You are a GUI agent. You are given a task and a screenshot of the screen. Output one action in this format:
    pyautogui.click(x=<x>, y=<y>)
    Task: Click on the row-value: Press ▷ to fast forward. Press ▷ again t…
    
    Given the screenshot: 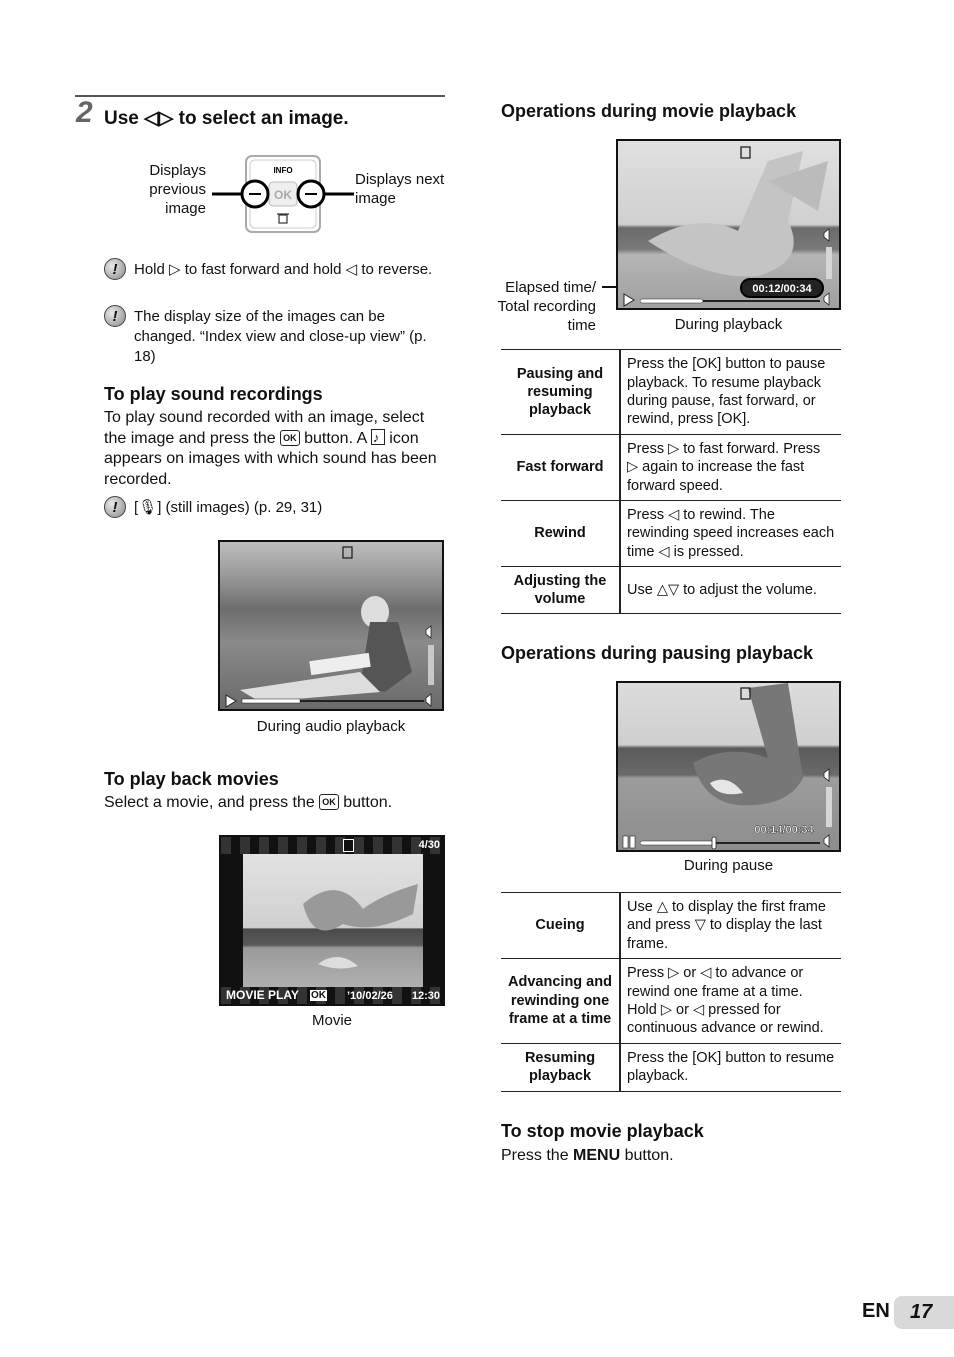 What is the action you would take?
    pyautogui.click(x=730, y=467)
    